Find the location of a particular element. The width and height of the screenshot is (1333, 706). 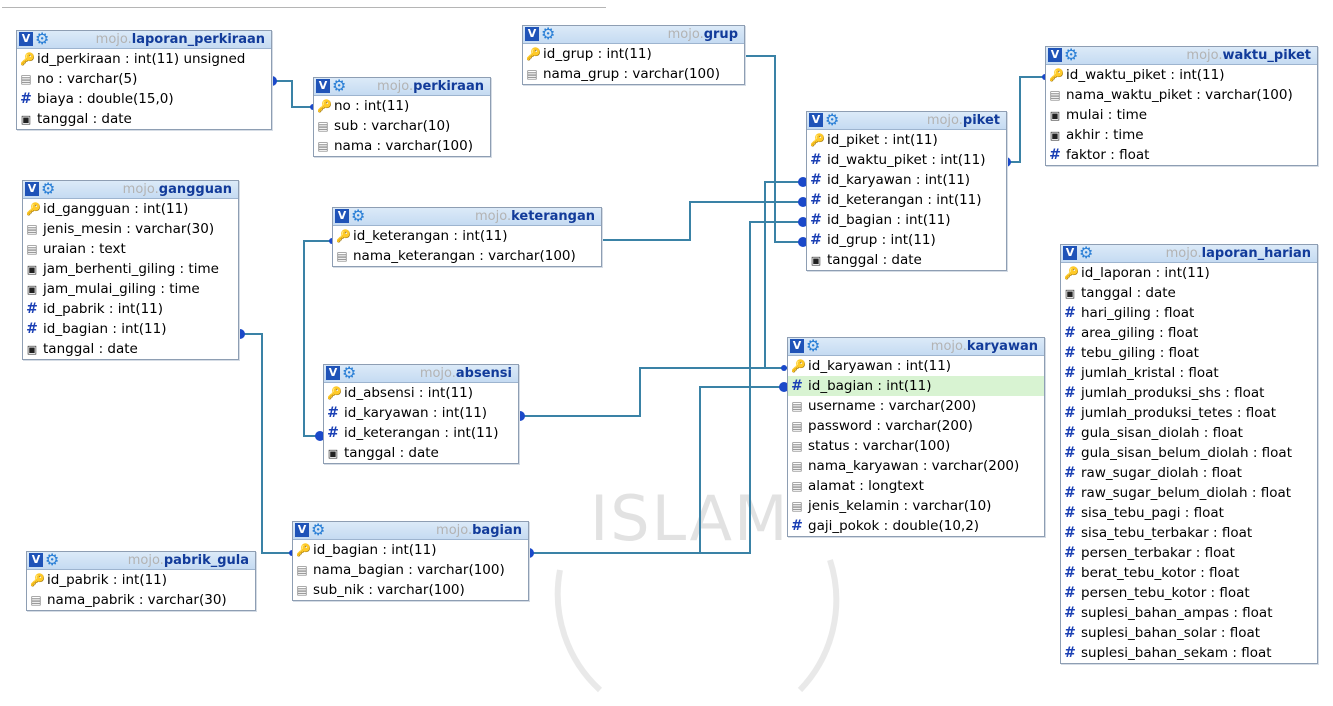

field-row: # jumlah_produksi_tetes : float is located at coordinates (1189, 413).